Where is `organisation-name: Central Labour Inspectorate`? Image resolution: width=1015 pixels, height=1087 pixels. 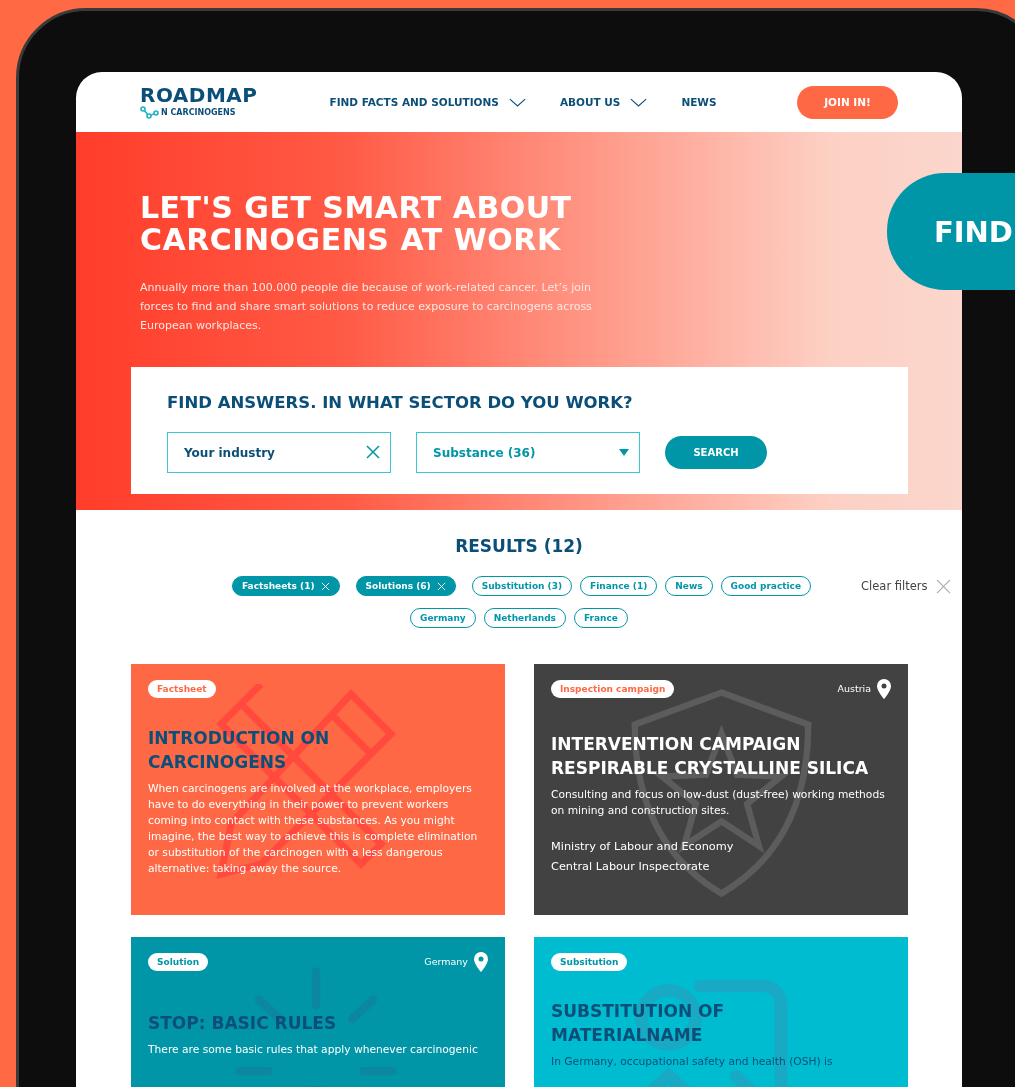 organisation-name: Central Labour Inspectorate is located at coordinates (631, 867).